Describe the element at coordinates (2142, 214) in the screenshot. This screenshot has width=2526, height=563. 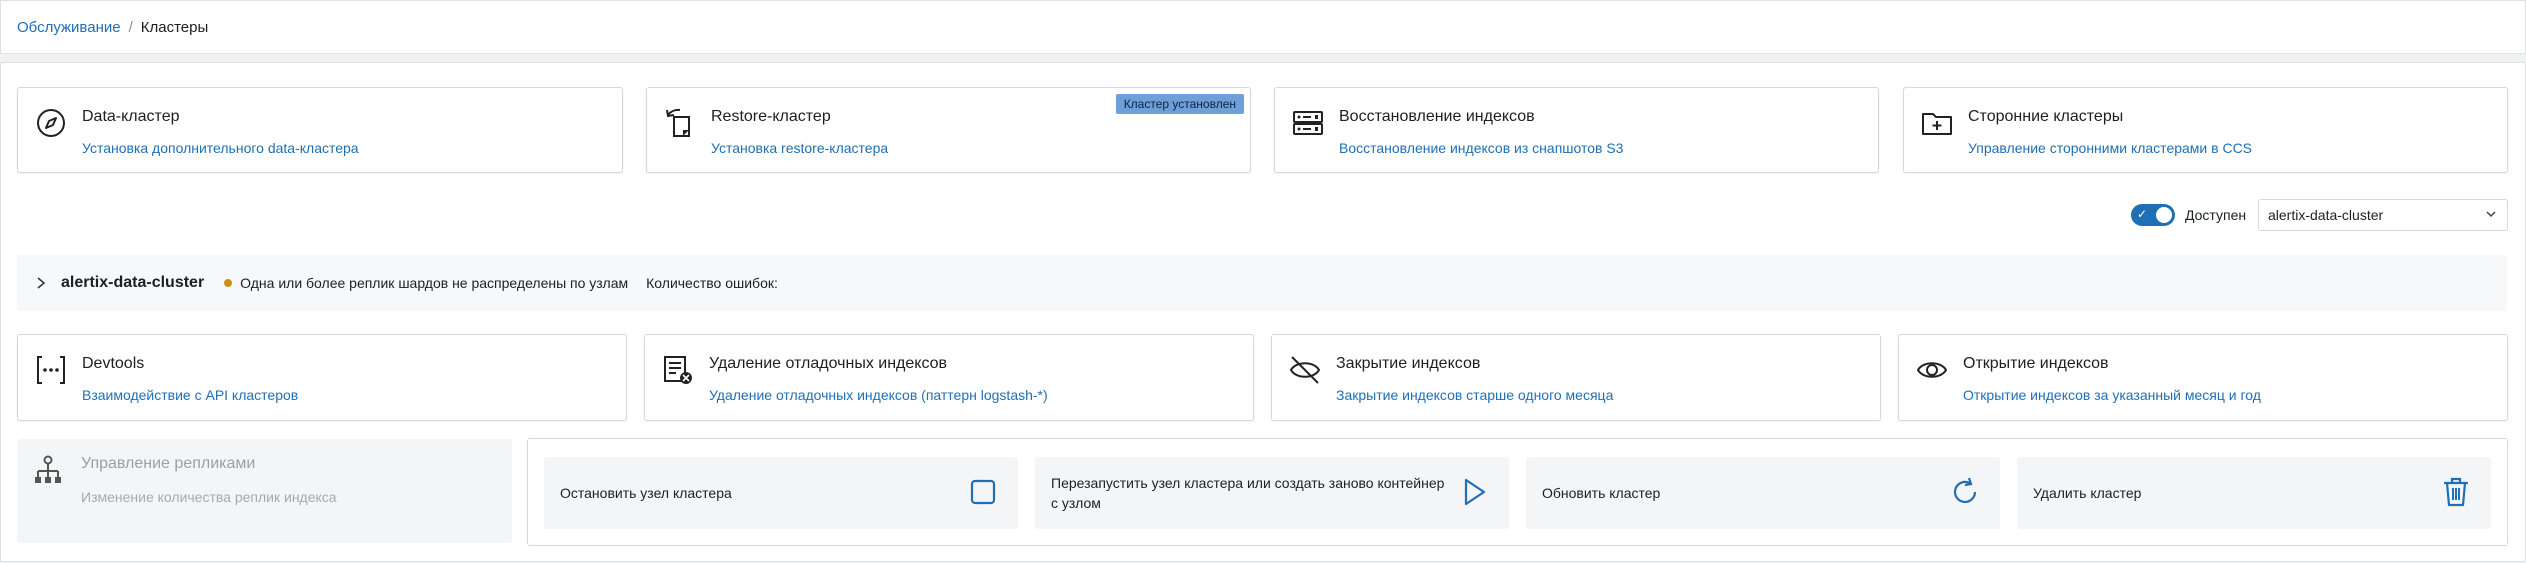
I see `check-icon: ✓` at that location.